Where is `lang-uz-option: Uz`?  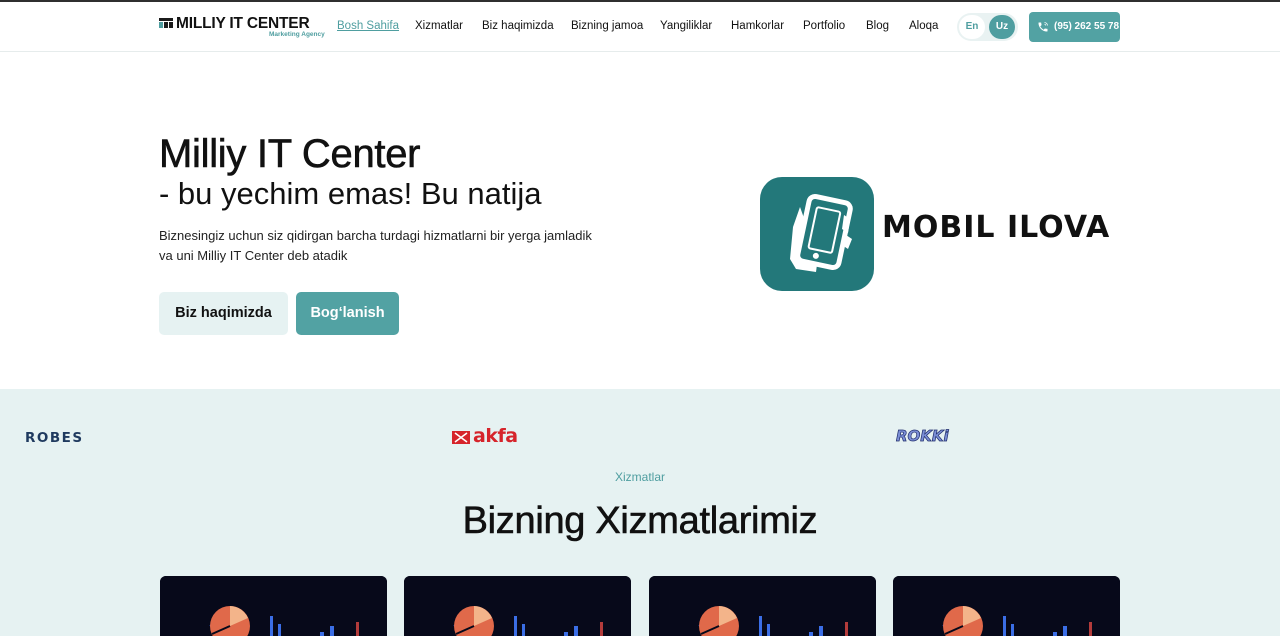 lang-uz-option: Uz is located at coordinates (1002, 27).